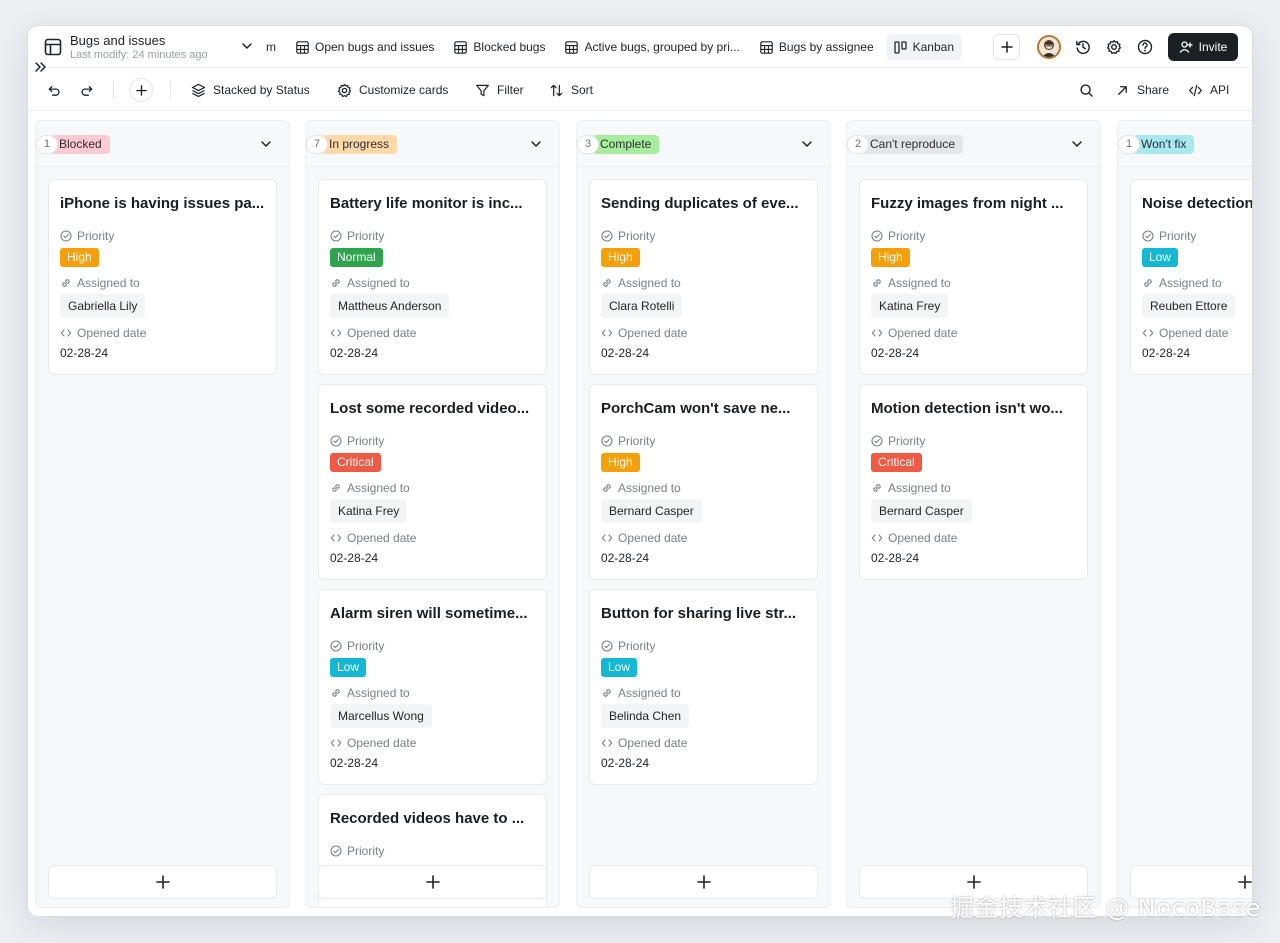 The image size is (1280, 943). Describe the element at coordinates (499, 90) in the screenshot. I see `filter-button: Filter` at that location.